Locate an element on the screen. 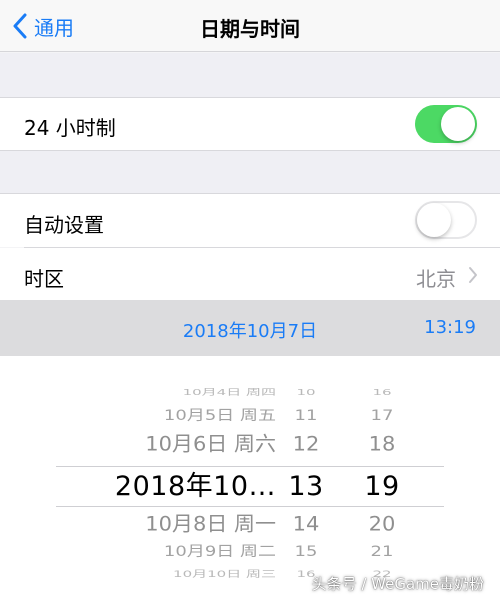 The image size is (500, 600). picker-minute-item: 21 is located at coordinates (382, 551).